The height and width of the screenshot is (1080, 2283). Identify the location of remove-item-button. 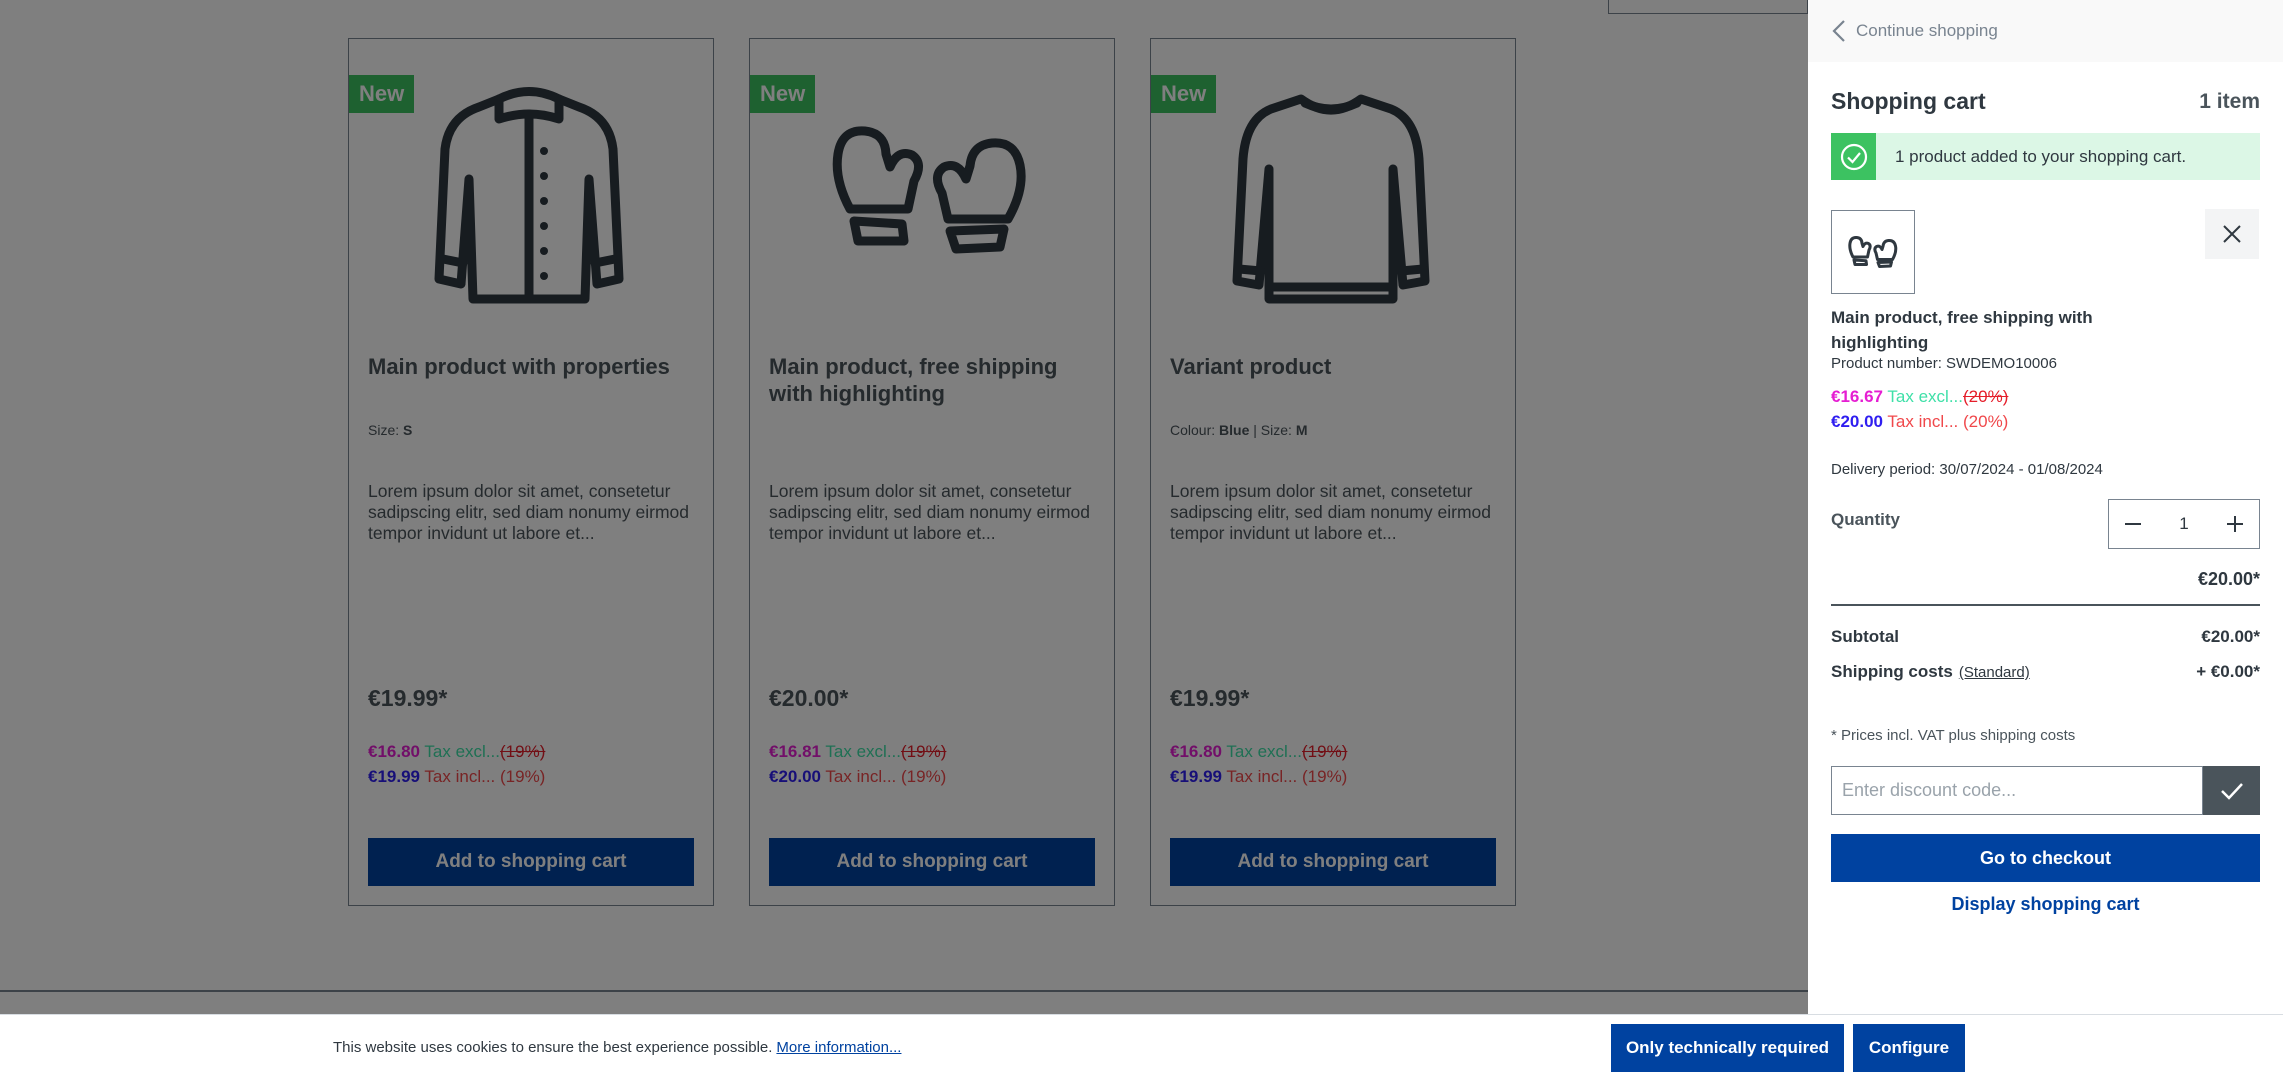
(2232, 234).